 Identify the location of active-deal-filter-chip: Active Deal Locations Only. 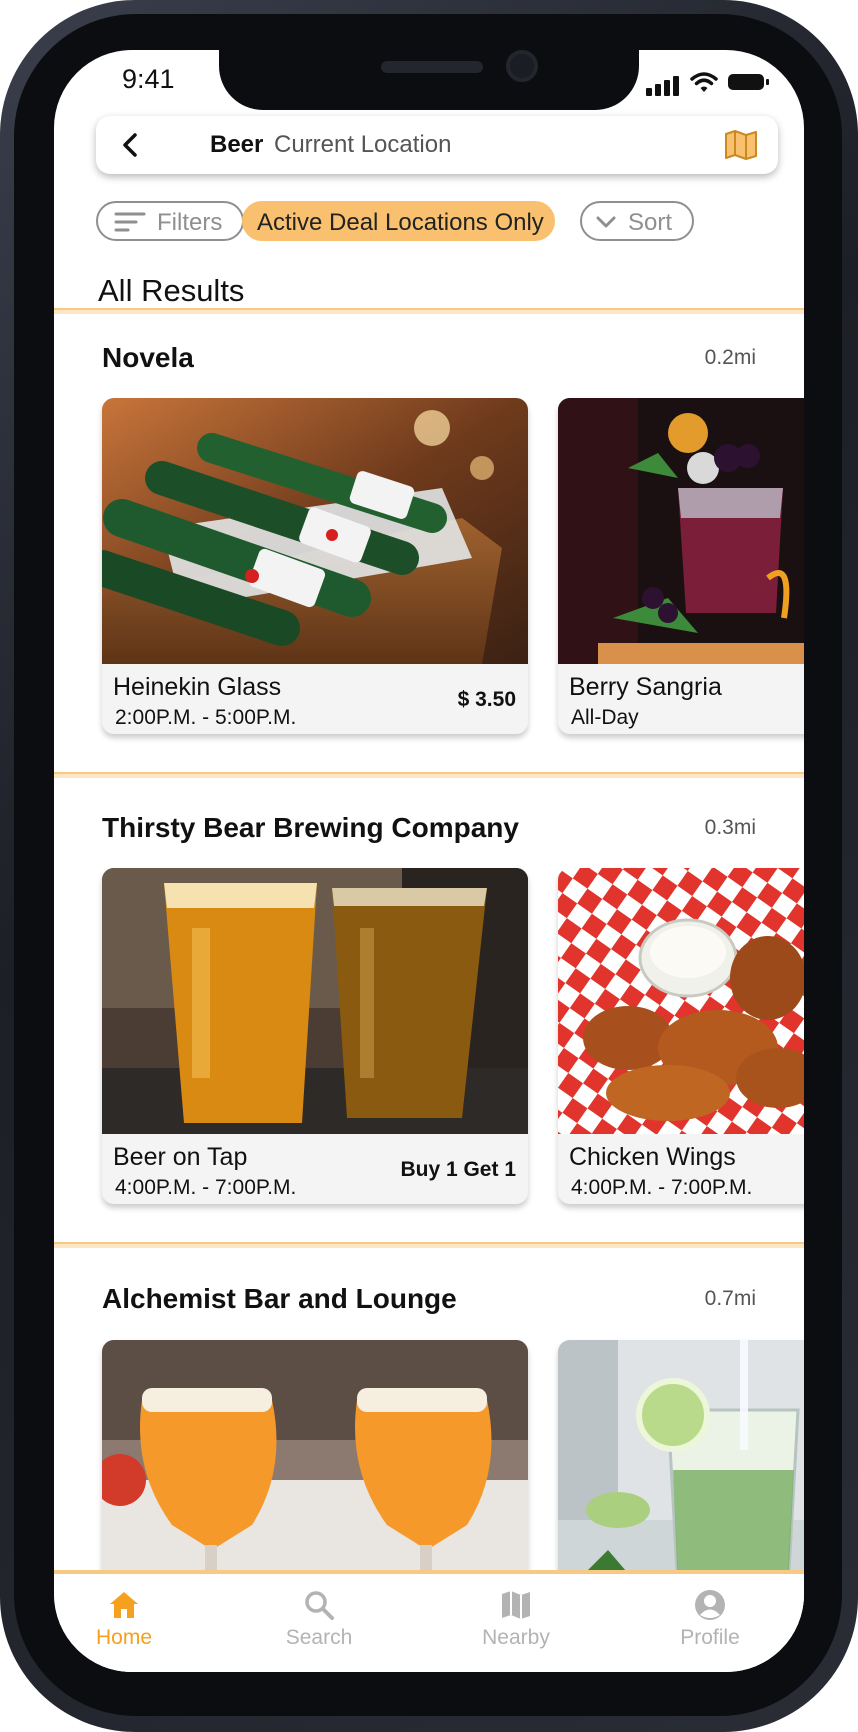
(398, 221).